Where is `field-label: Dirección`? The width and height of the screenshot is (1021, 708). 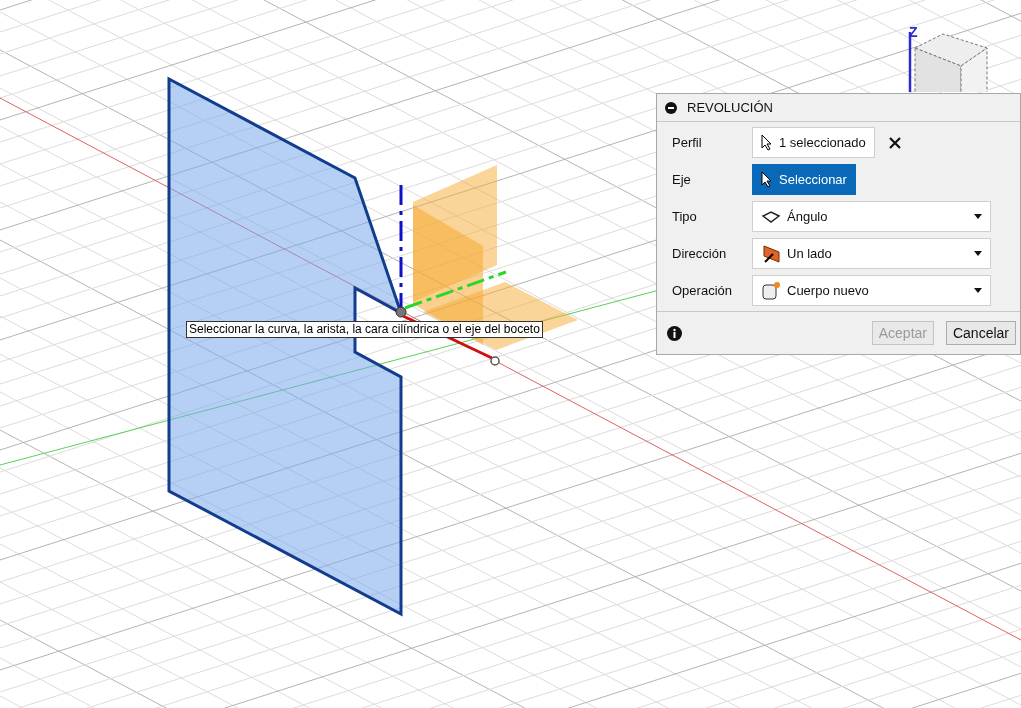 field-label: Dirección is located at coordinates (700, 253).